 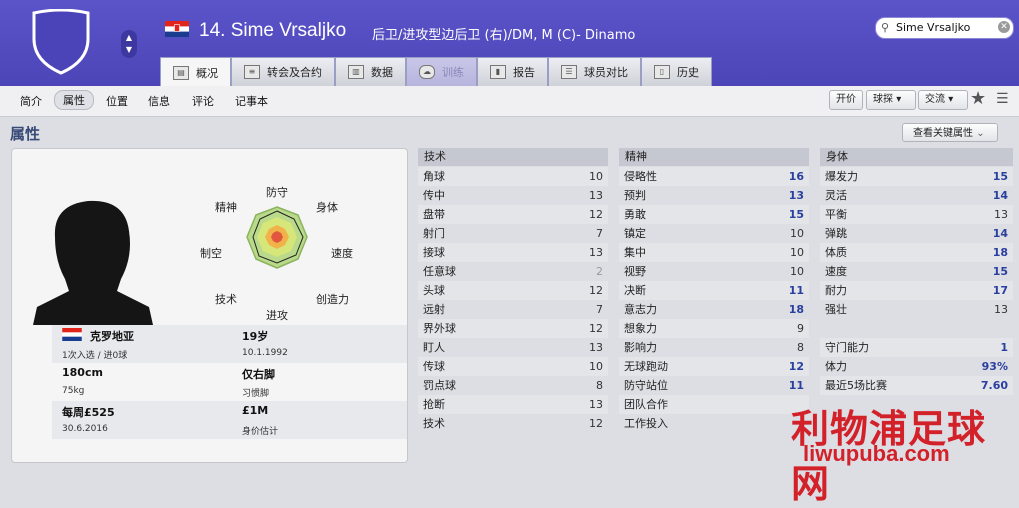 What do you see at coordinates (933, 27) in the screenshot?
I see `search-input-value: Sime Vrsaljko` at bounding box center [933, 27].